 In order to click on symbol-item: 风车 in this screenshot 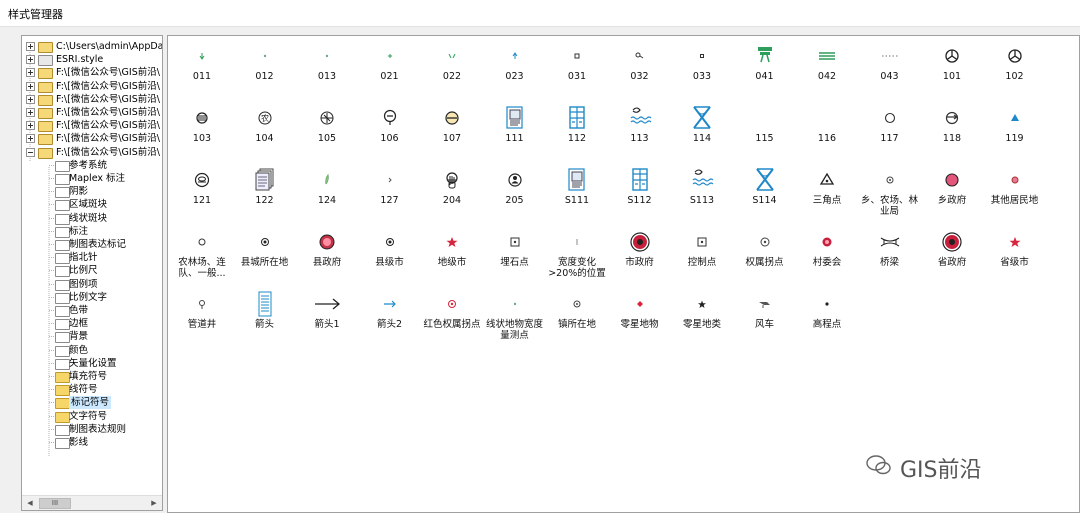, I will do `click(765, 318)`.